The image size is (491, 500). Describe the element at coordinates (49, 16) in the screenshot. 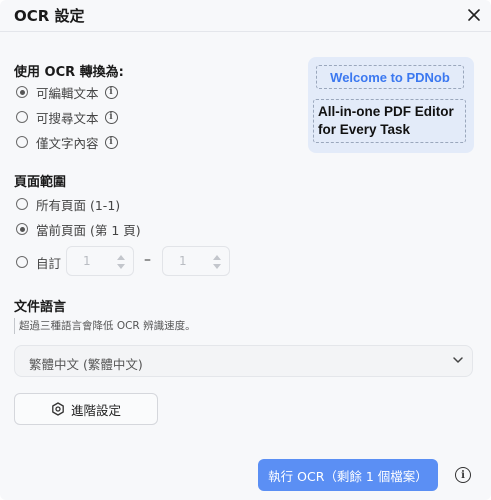

I see `dialog-title: OCR 設定` at that location.